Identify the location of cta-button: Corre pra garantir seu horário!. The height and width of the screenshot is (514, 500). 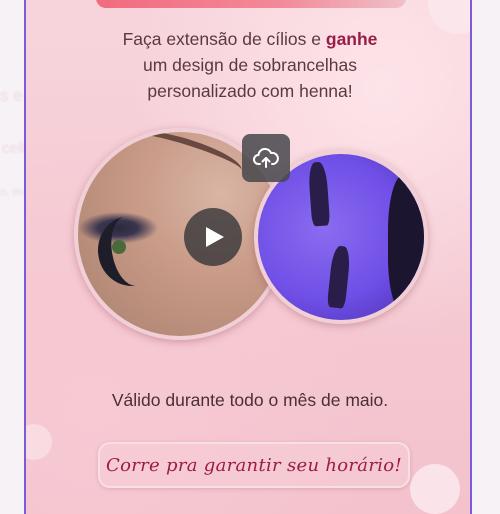
(254, 465).